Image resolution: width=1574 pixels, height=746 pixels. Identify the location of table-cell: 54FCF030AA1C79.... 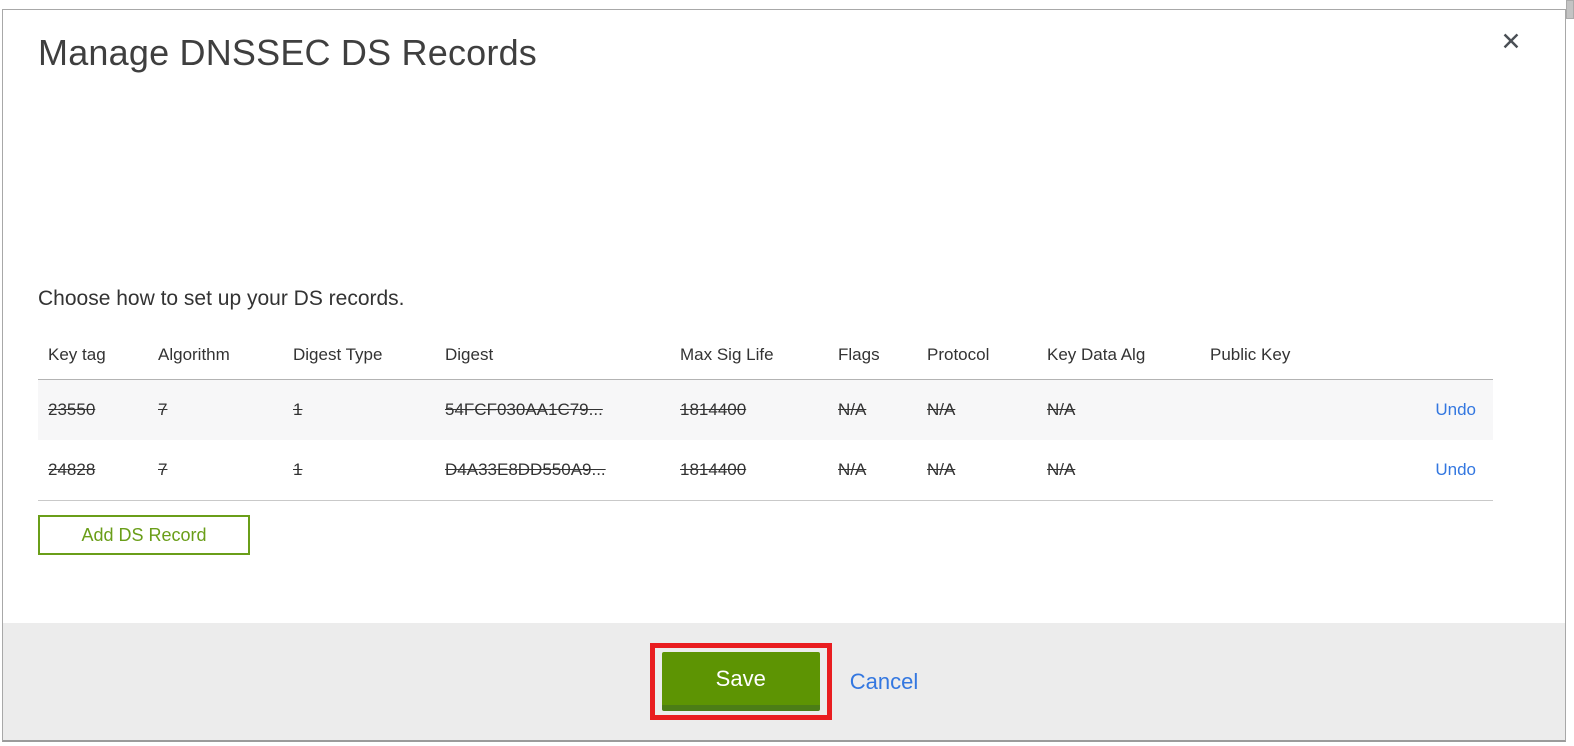
(524, 409).